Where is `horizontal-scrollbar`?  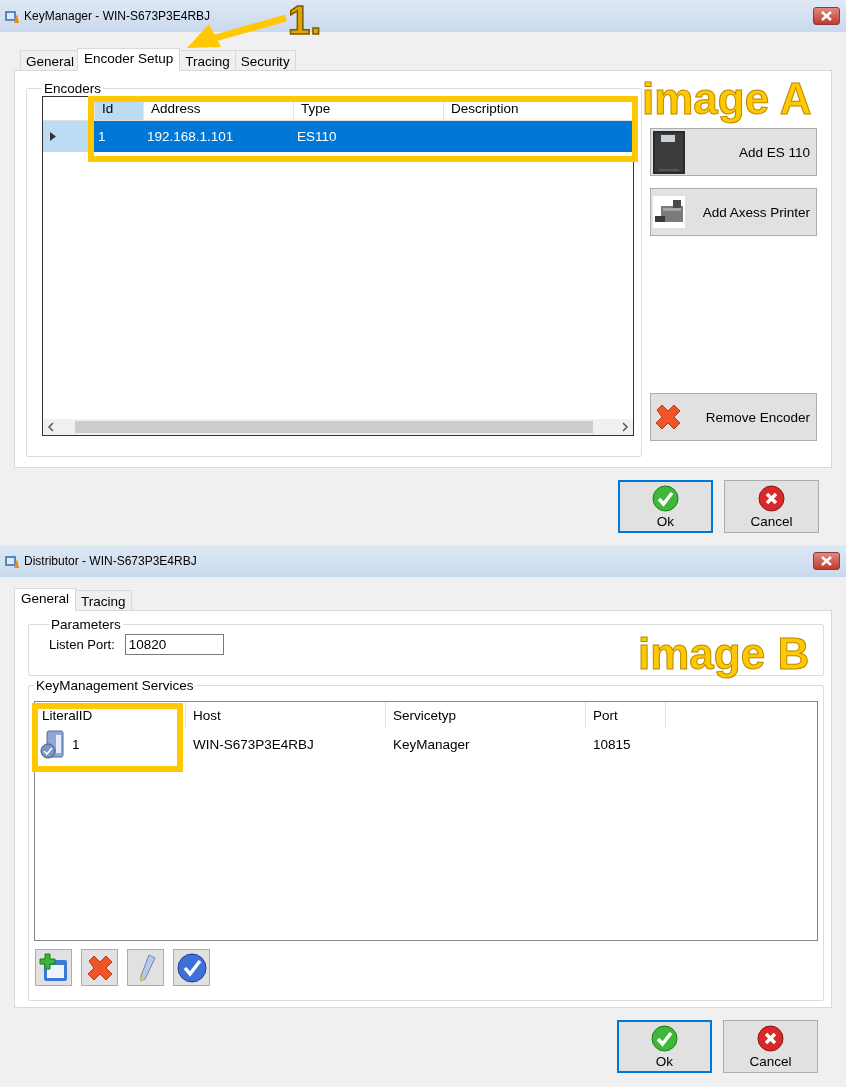 horizontal-scrollbar is located at coordinates (338, 427).